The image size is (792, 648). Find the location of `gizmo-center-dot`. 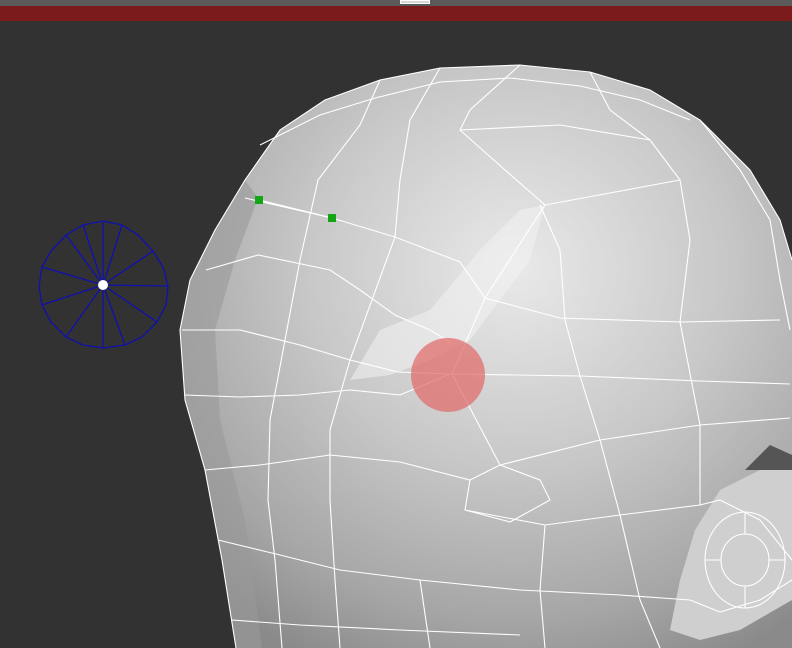

gizmo-center-dot is located at coordinates (103, 285).